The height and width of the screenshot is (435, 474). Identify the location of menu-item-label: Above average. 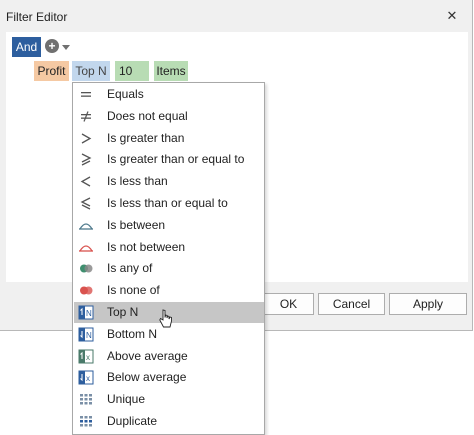
(147, 355).